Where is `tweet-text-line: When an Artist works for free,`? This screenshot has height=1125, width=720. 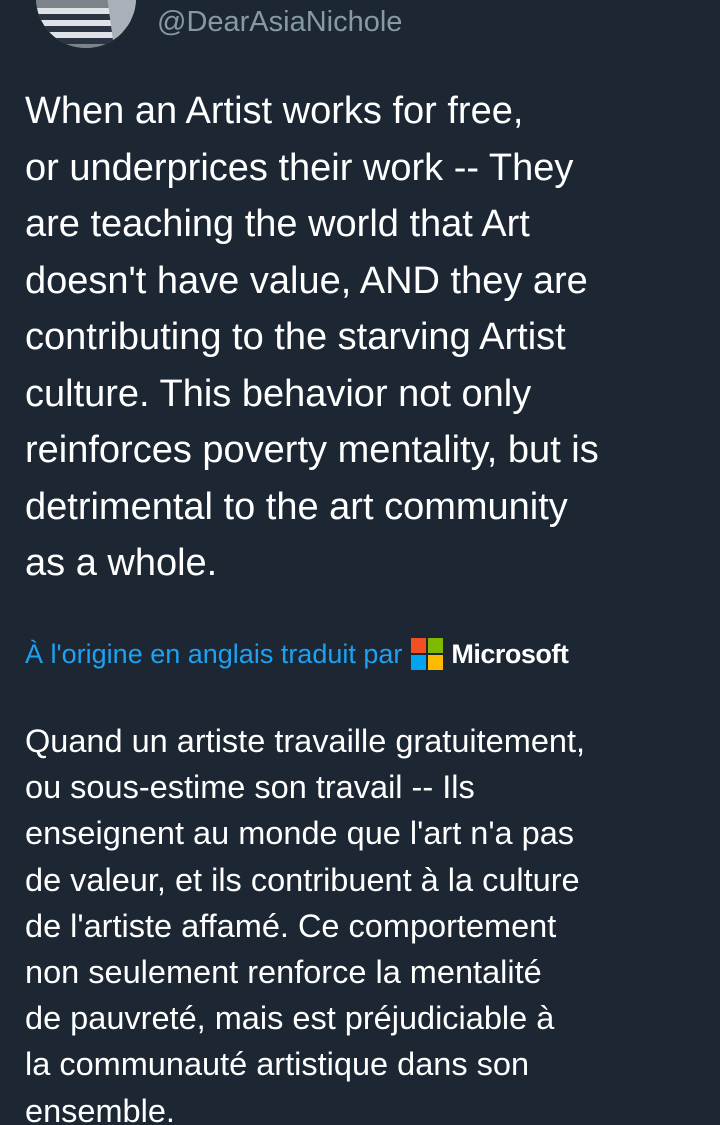
tweet-text-line: When an Artist works for free, is located at coordinates (274, 111).